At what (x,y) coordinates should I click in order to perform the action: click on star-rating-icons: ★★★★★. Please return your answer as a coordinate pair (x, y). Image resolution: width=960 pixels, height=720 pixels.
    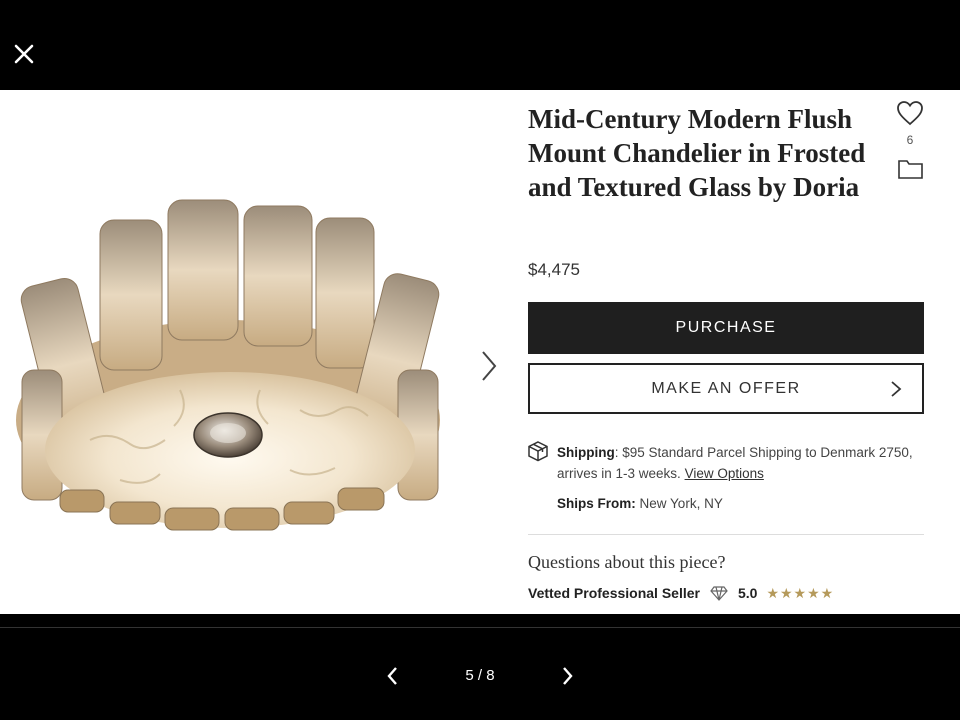
    Looking at the image, I should click on (800, 592).